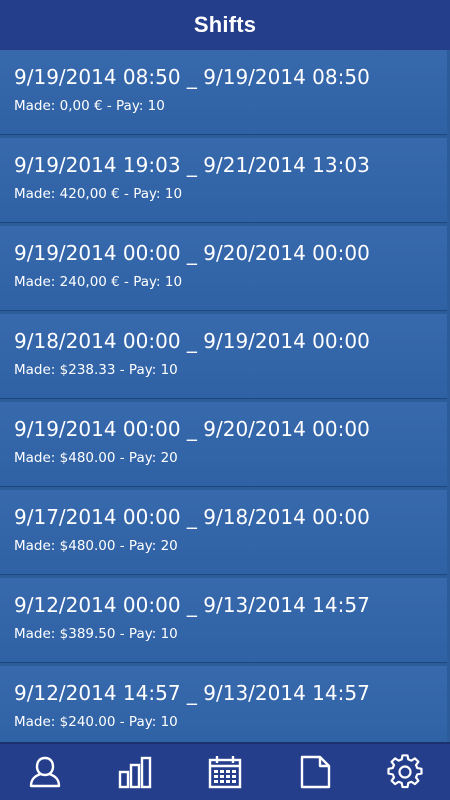  Describe the element at coordinates (192, 517) in the screenshot. I see `shift-range: 9/17/2014 00:00 _ 9/18/2014 00:00` at that location.